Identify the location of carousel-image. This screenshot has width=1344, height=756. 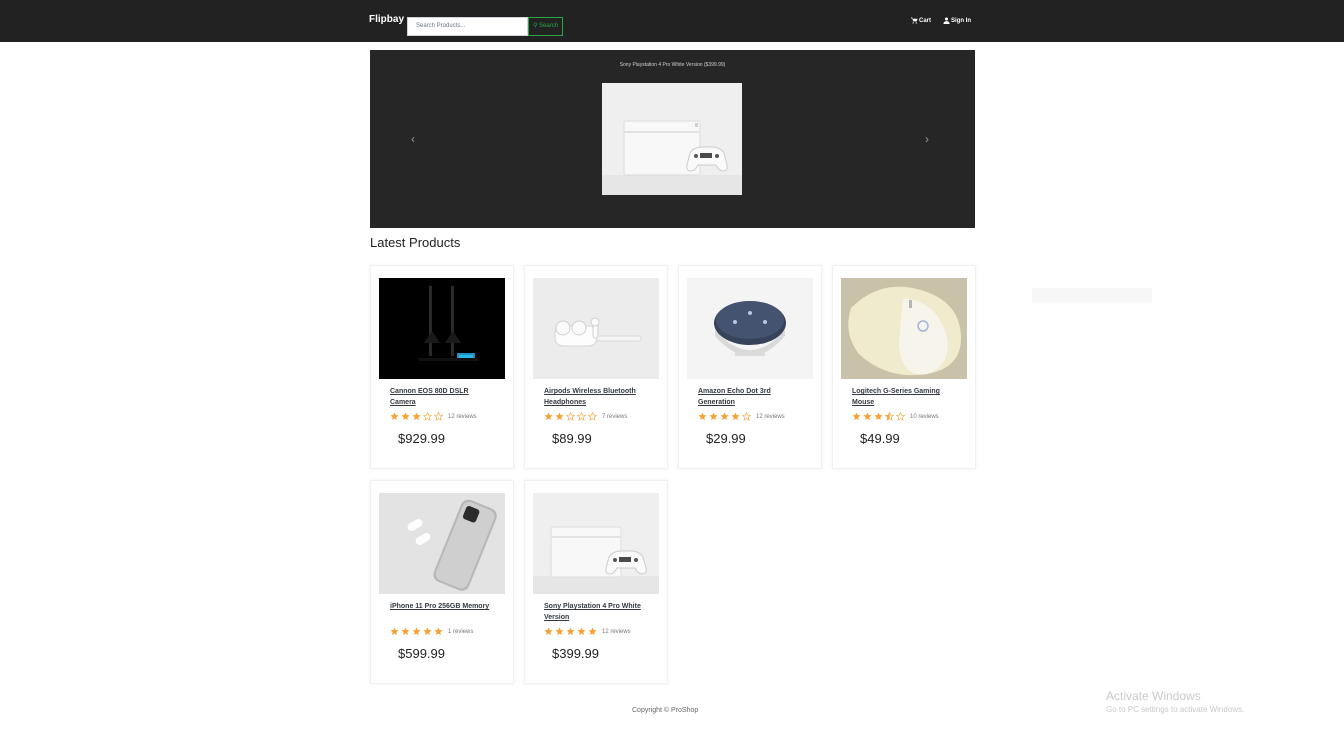
(672, 139).